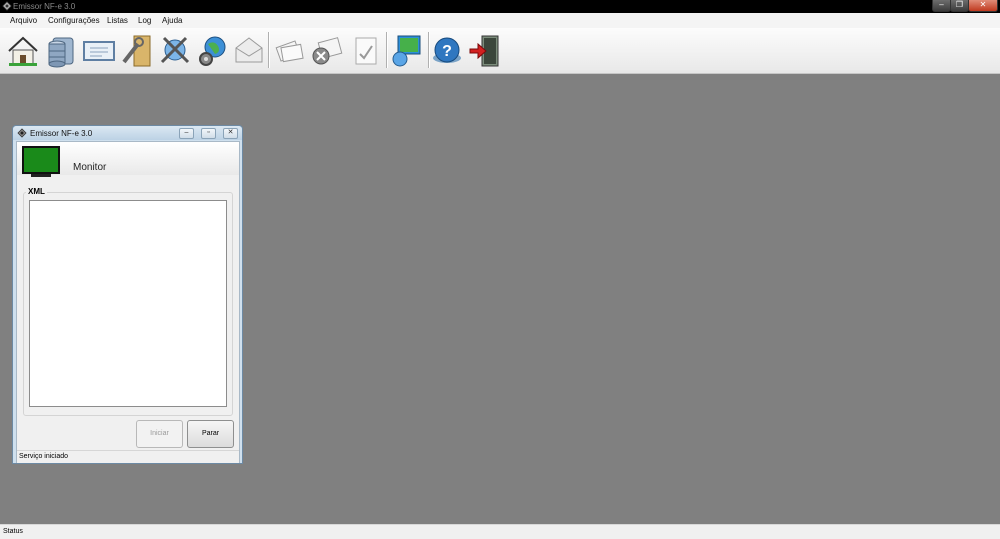 The height and width of the screenshot is (539, 1000). What do you see at coordinates (41, 161) in the screenshot?
I see `monitor-icon` at bounding box center [41, 161].